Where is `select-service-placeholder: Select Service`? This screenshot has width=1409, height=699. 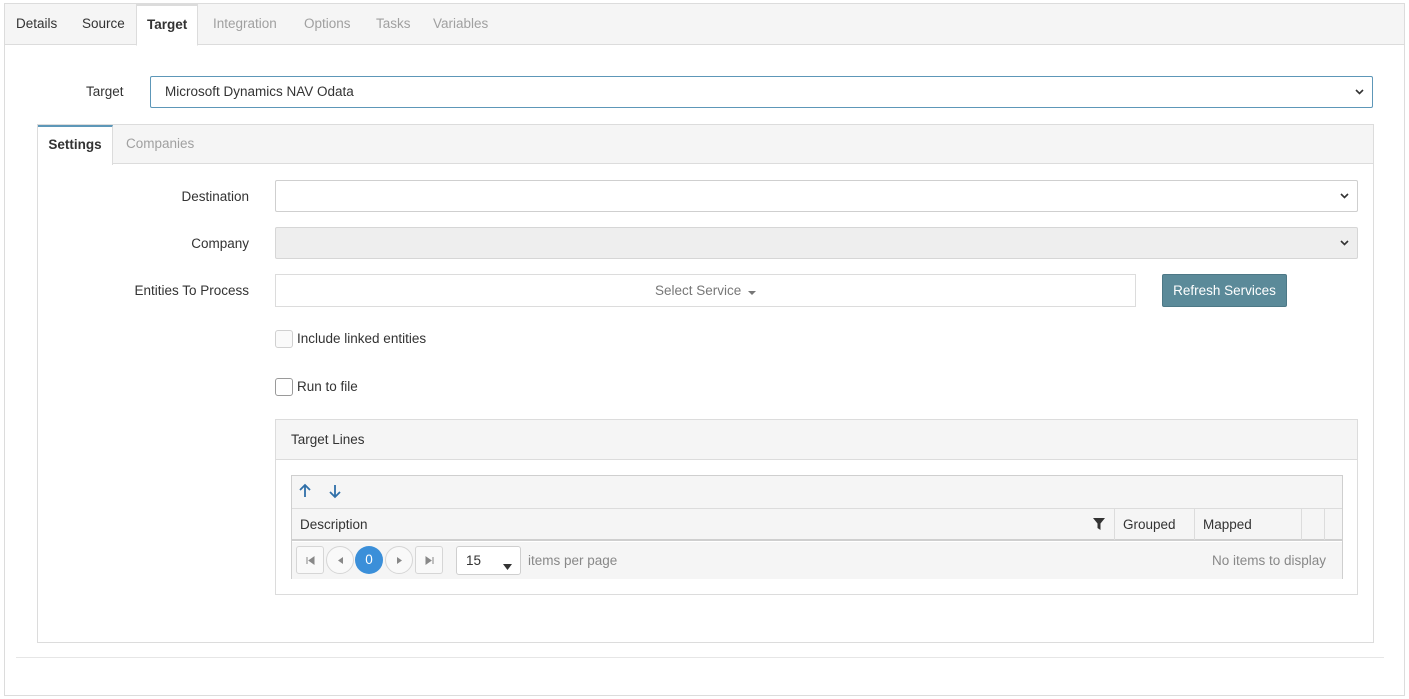
select-service-placeholder: Select Service is located at coordinates (698, 290).